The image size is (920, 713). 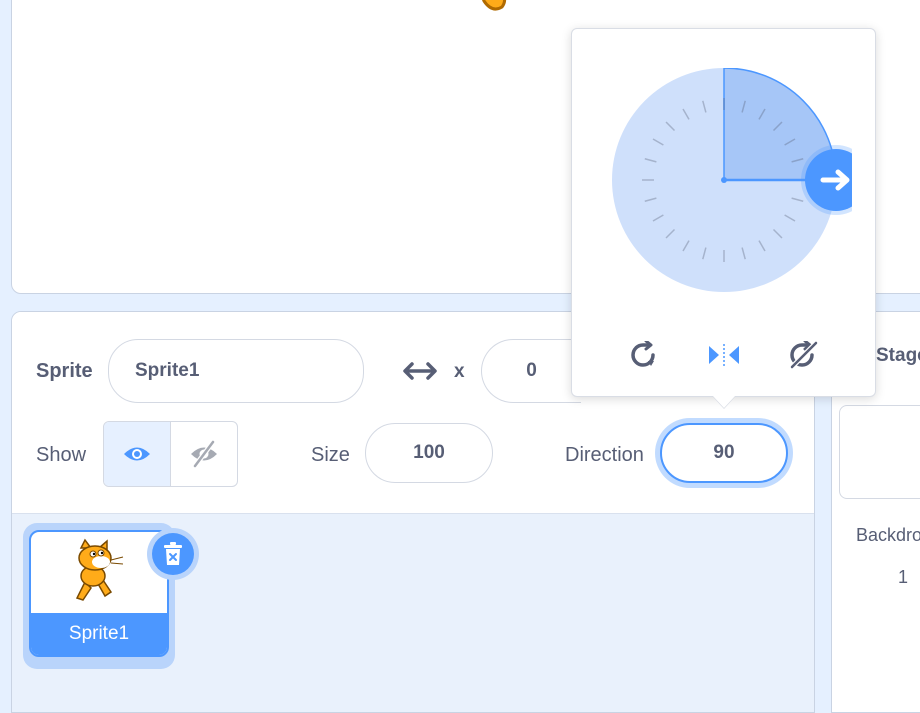 I want to click on show-label: Show, so click(x=61, y=455).